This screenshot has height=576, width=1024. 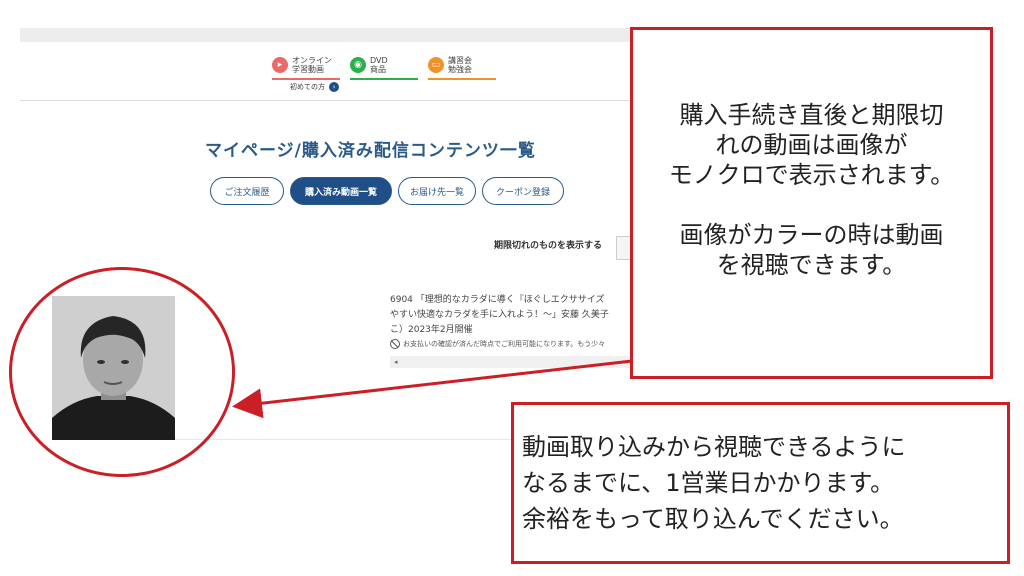 I want to click on first-time-link: 初めての方 ›, so click(x=314, y=87).